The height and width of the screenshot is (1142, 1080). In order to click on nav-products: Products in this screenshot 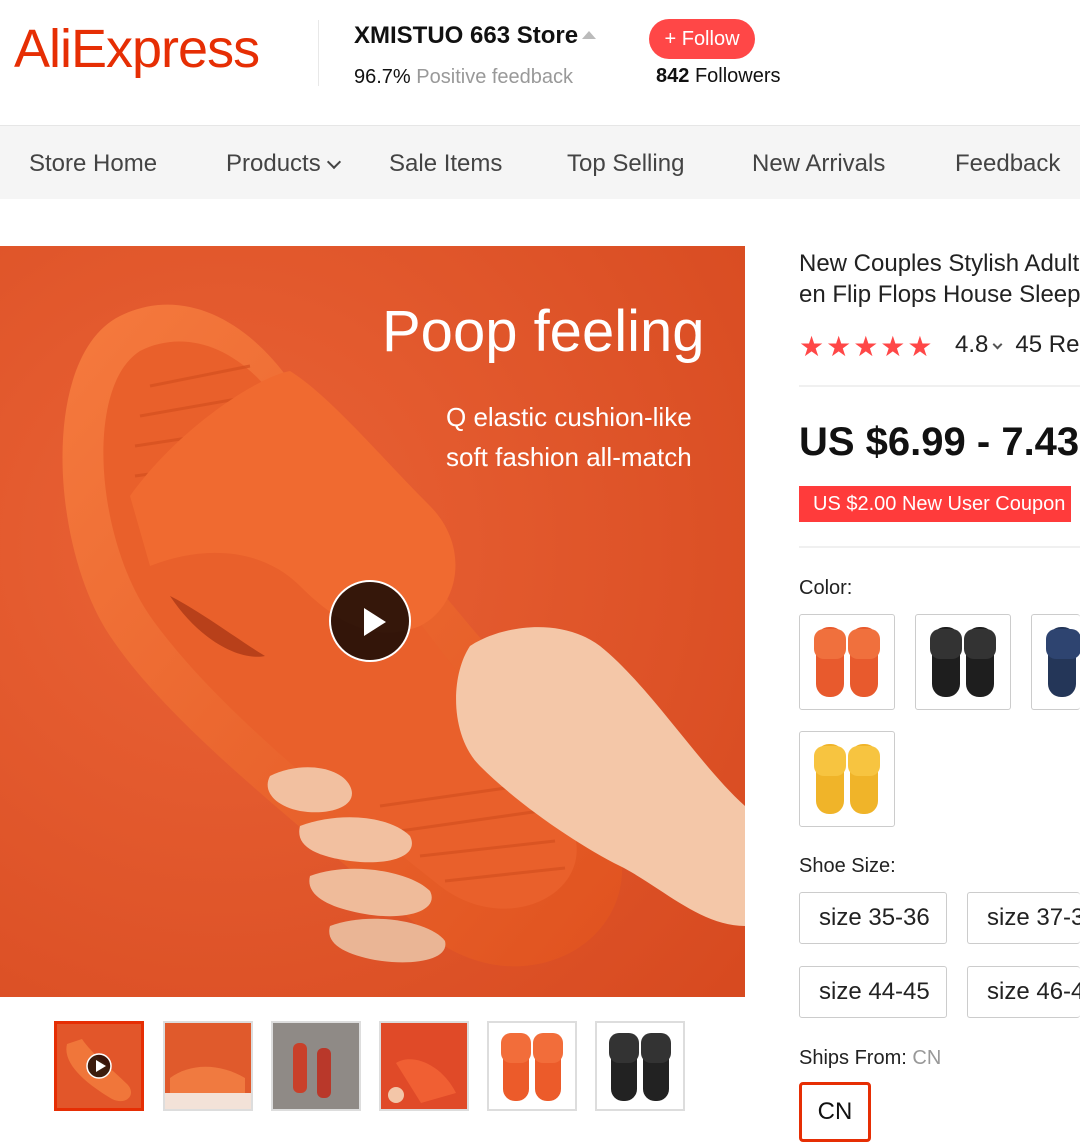, I will do `click(283, 164)`.